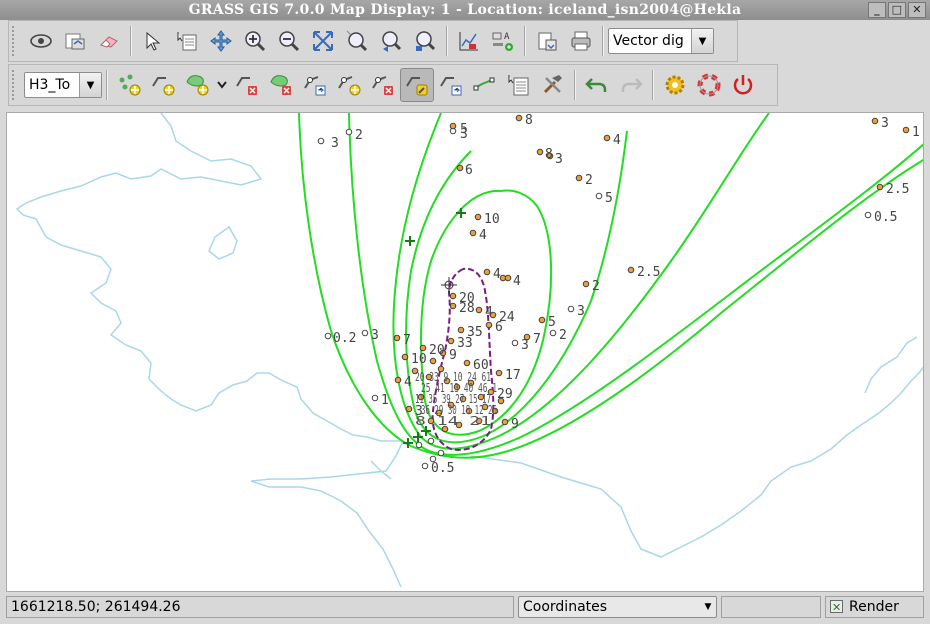 Image resolution: width=930 pixels, height=624 pixels. Describe the element at coordinates (197, 85) in the screenshot. I see `add-area-icon` at that location.